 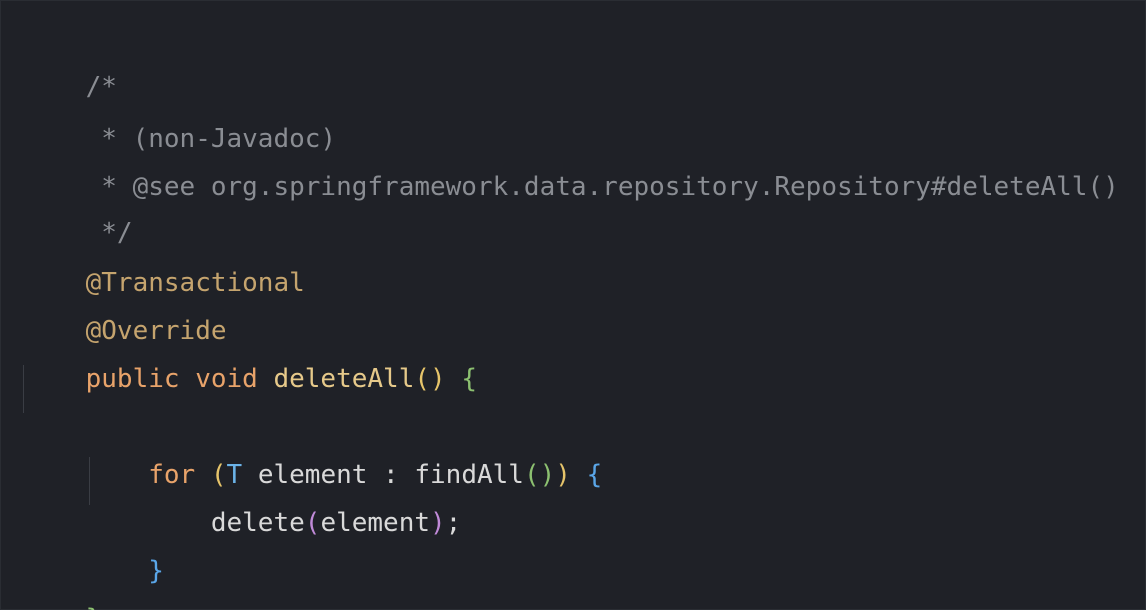 What do you see at coordinates (344, 379) in the screenshot?
I see `code-token: deleteAll` at bounding box center [344, 379].